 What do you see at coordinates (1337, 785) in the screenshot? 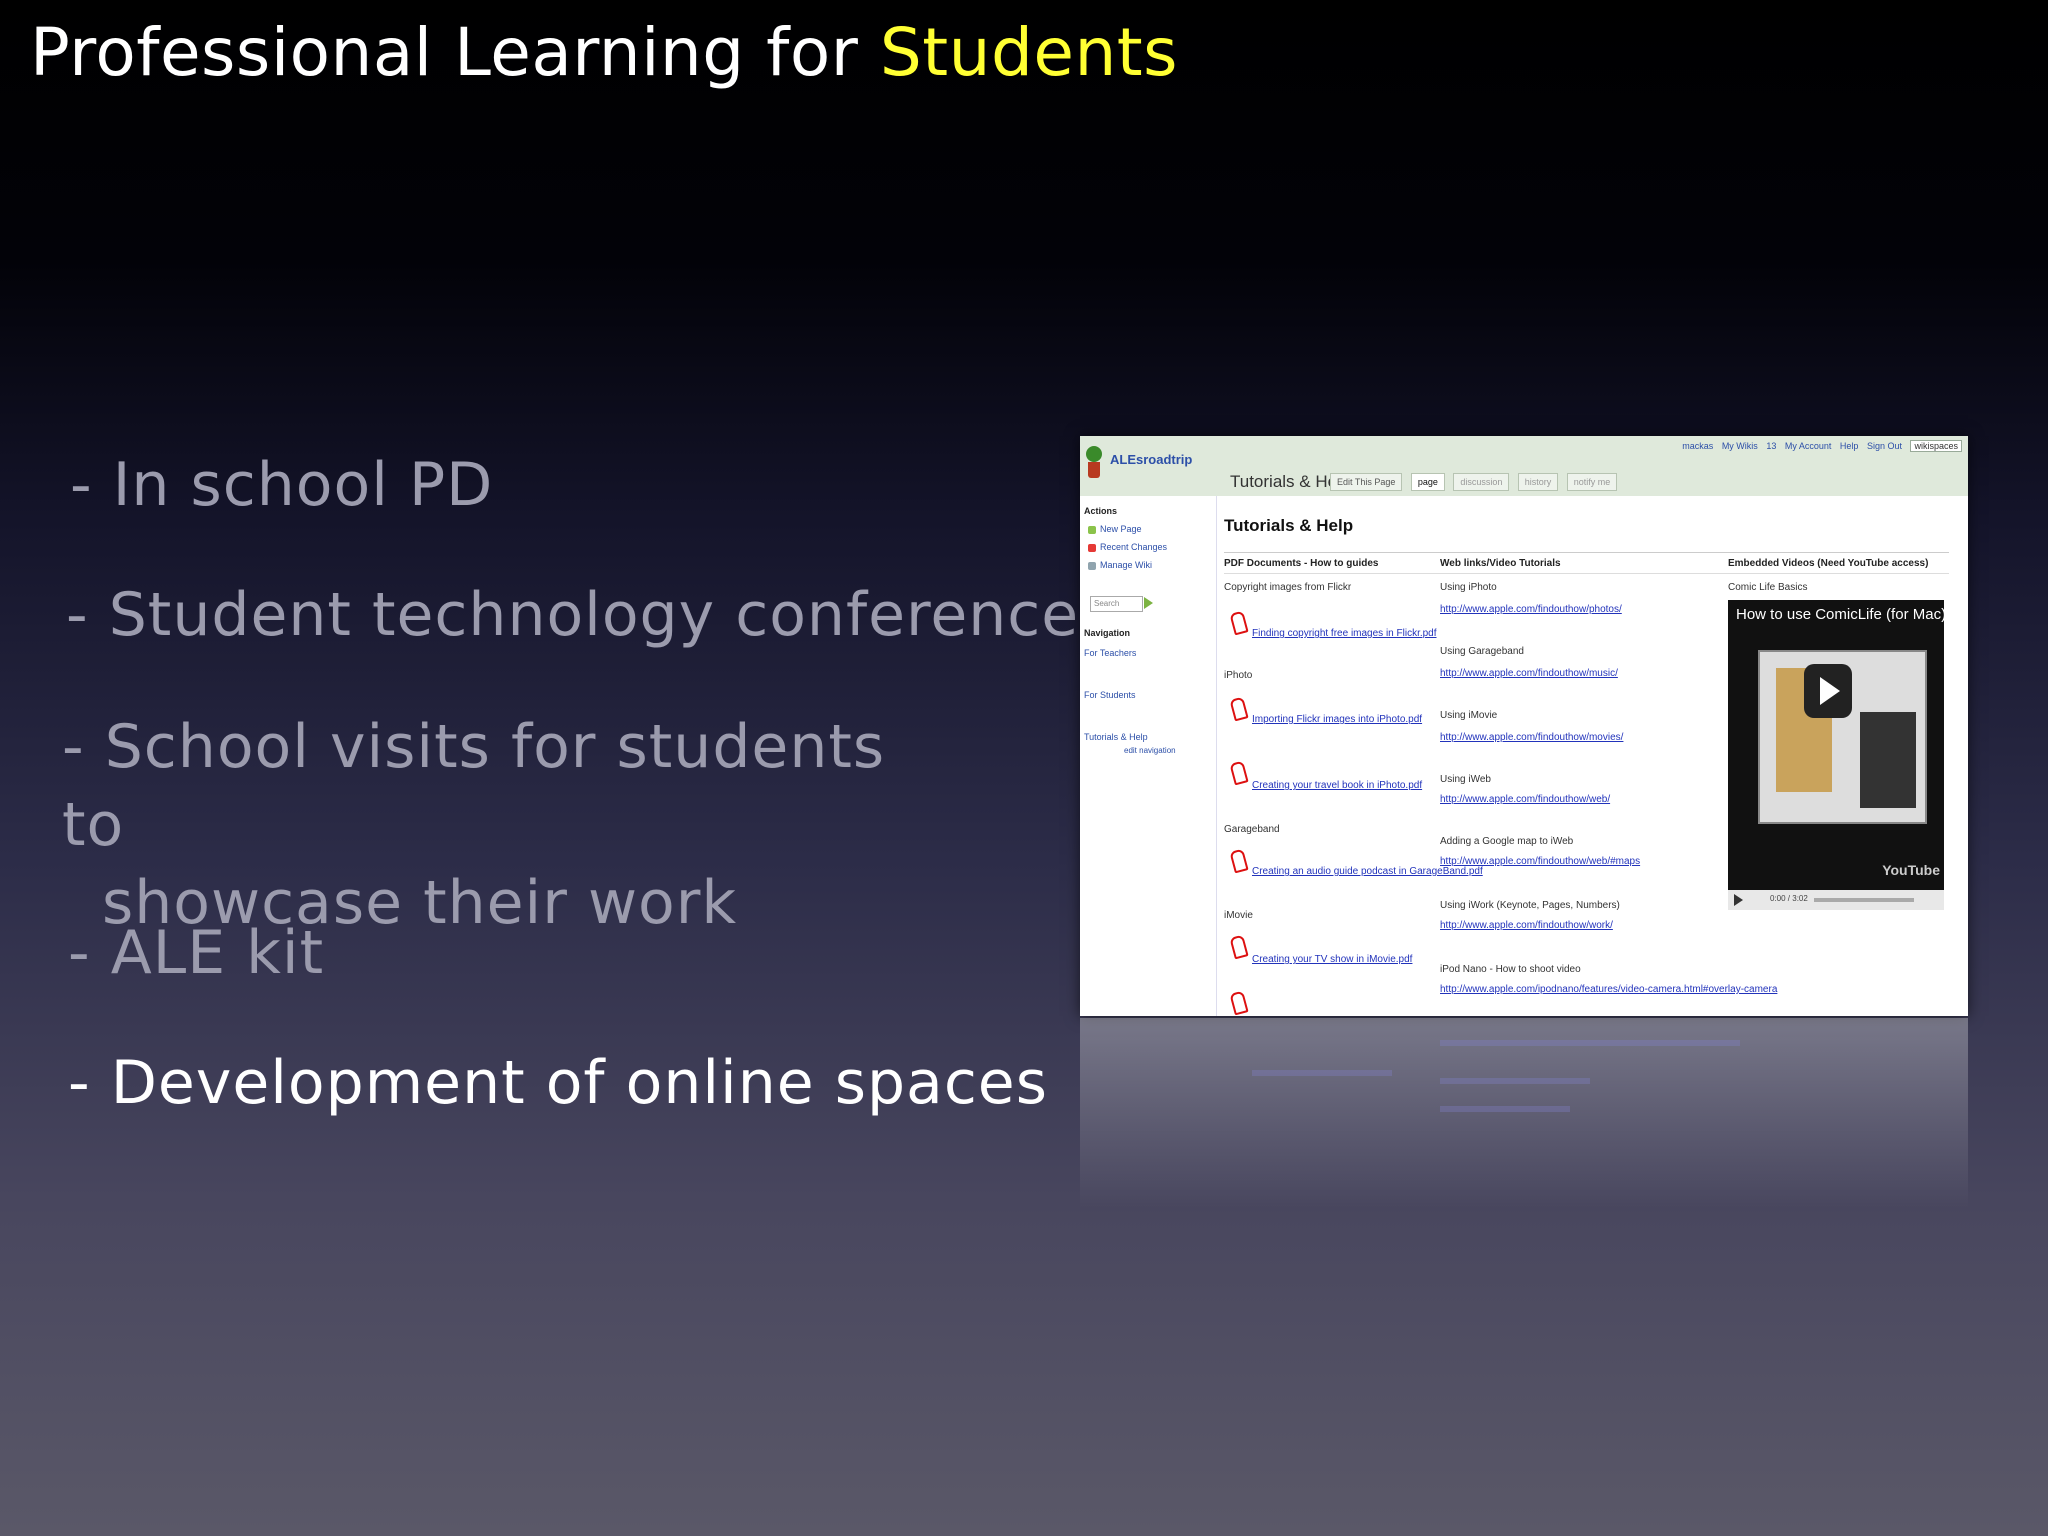
I see `pdf-link-travel-book: Creating your travel book in iPhoto.pdf` at bounding box center [1337, 785].